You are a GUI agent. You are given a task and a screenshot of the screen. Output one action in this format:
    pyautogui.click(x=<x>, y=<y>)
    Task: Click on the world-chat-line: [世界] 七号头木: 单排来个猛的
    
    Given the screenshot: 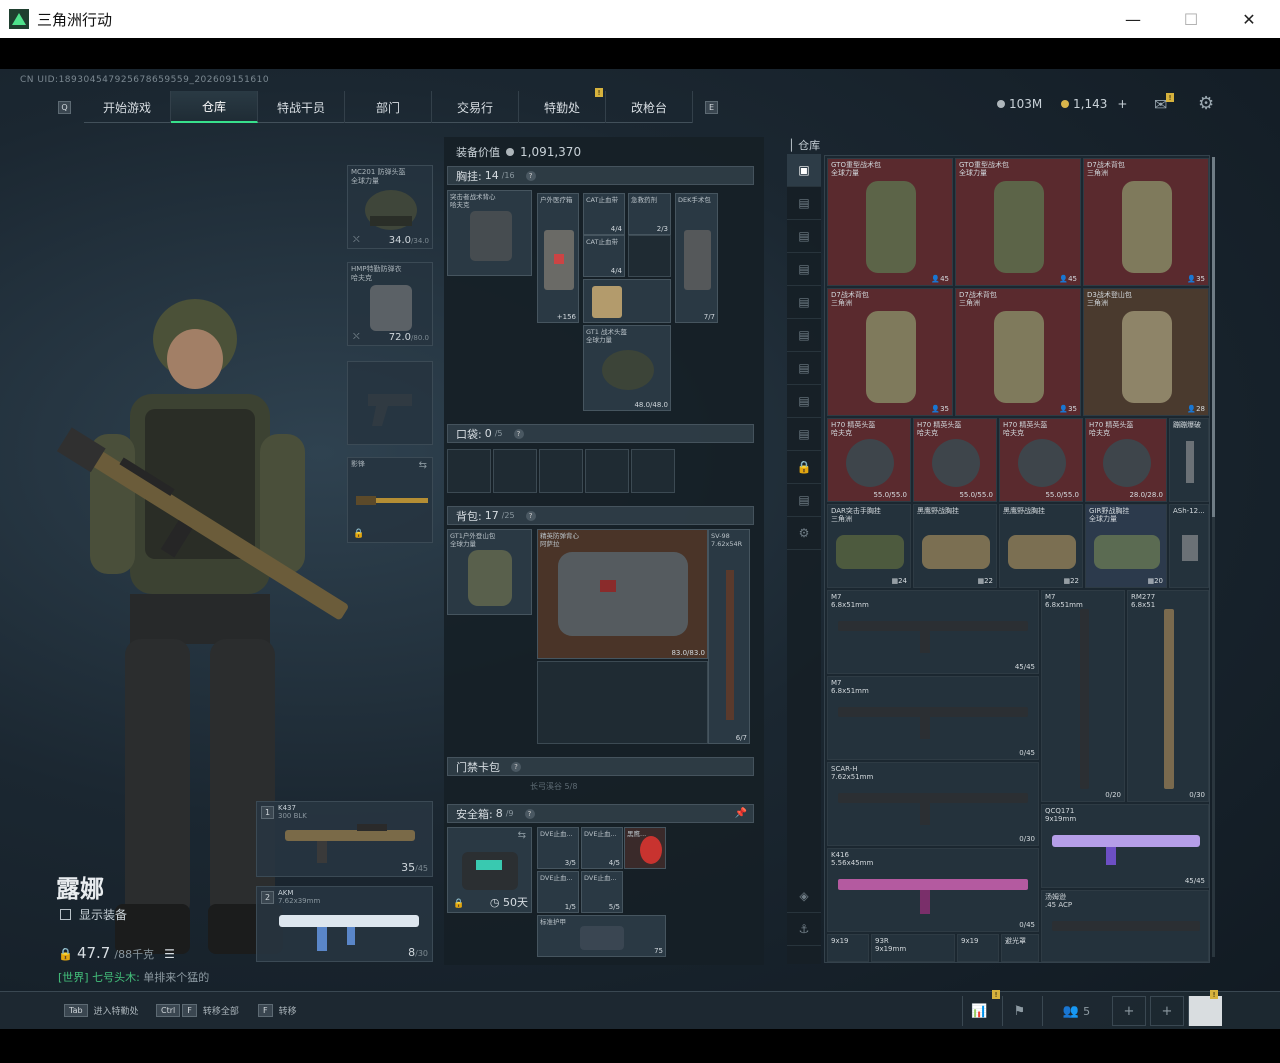 What is the action you would take?
    pyautogui.click(x=133, y=977)
    